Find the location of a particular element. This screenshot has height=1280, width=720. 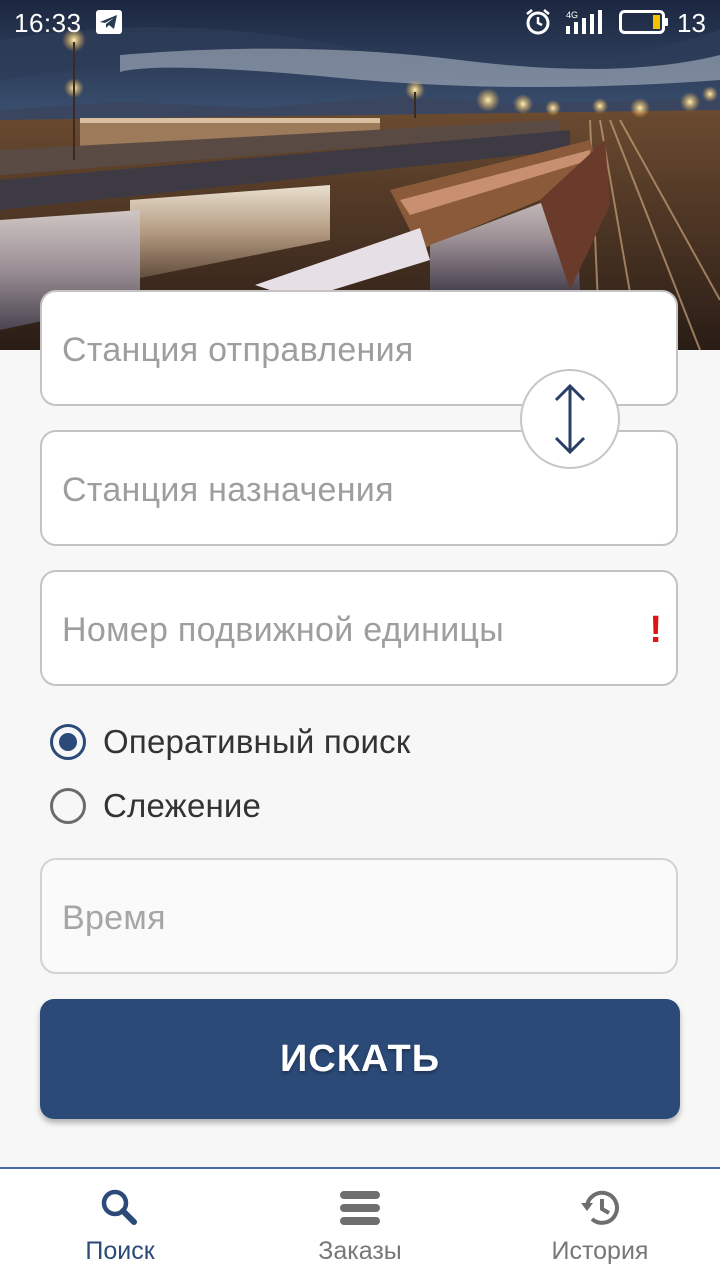

signal-icon: 4G is located at coordinates (585, 22).